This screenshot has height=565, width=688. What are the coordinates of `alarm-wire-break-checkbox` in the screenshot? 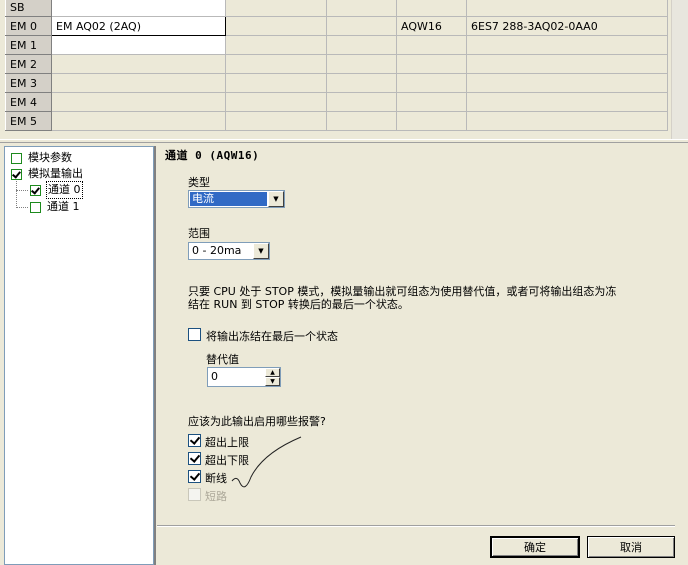 It's located at (194, 476).